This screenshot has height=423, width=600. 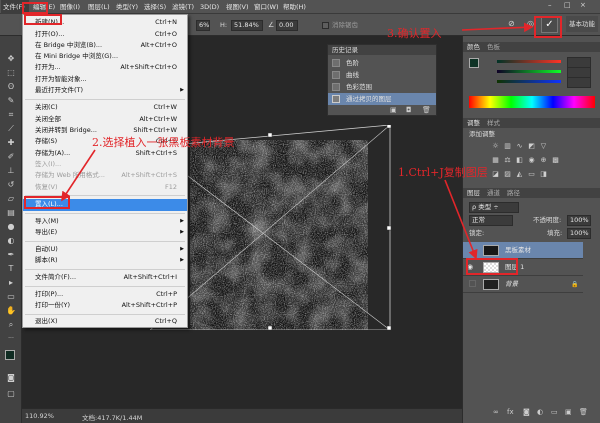 I want to click on menu-image: 图像(I), so click(x=70, y=7).